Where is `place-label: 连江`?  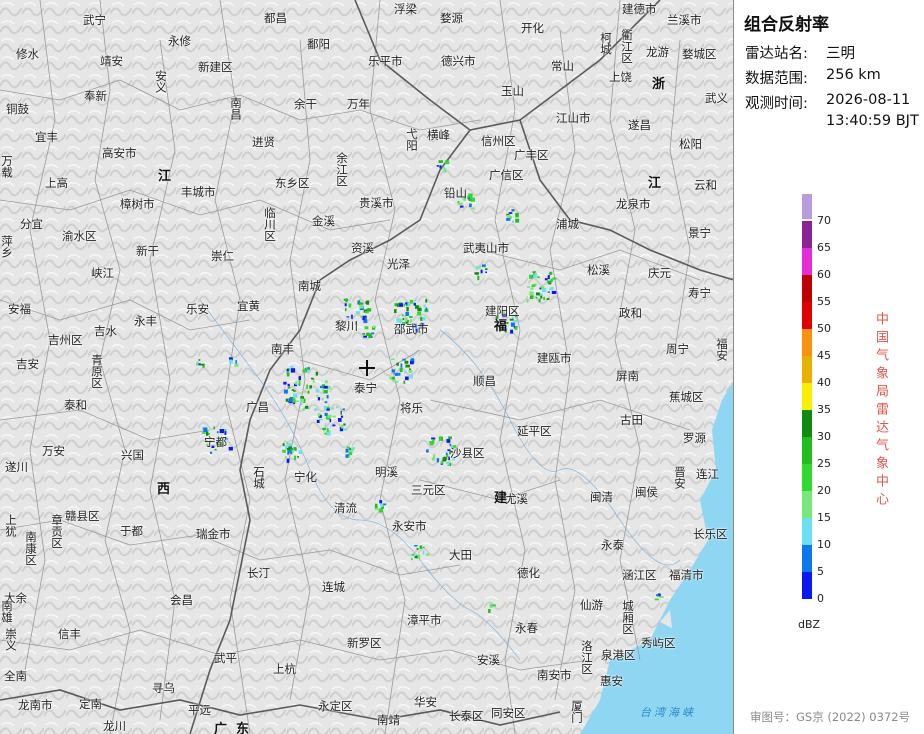 place-label: 连江 is located at coordinates (707, 474).